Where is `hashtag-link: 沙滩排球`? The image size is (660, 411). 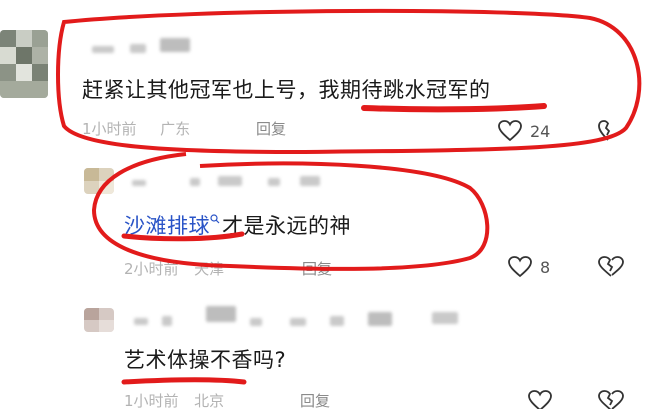 hashtag-link: 沙滩排球 is located at coordinates (167, 226).